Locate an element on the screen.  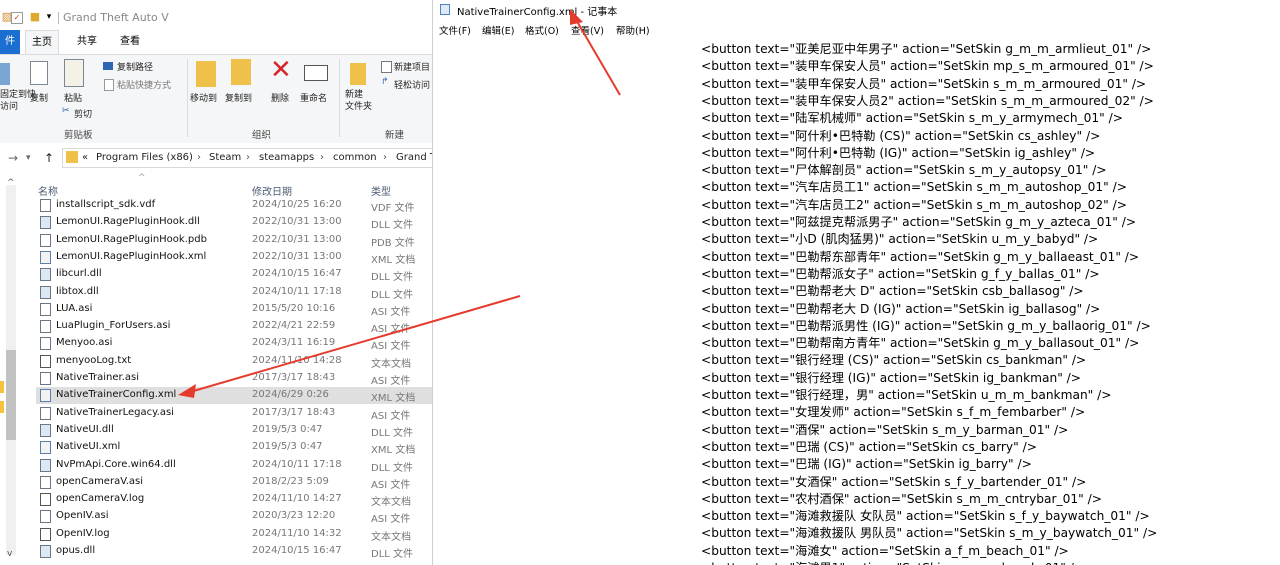
tab-share: 共享 is located at coordinates (87, 42).